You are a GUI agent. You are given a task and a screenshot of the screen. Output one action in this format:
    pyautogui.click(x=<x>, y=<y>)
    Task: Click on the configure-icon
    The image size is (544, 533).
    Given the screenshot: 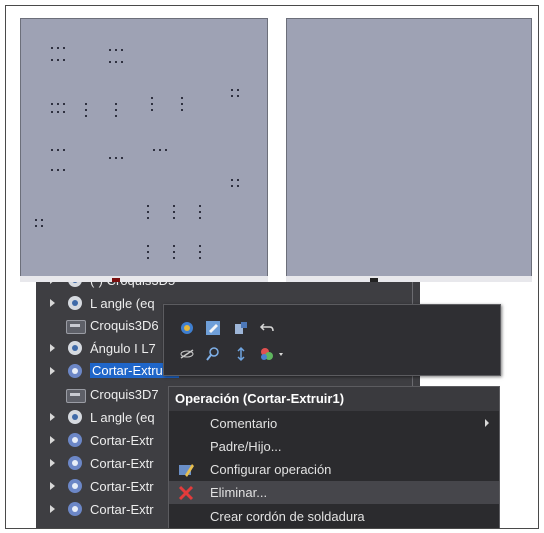 What is the action you would take?
    pyautogui.click(x=186, y=470)
    